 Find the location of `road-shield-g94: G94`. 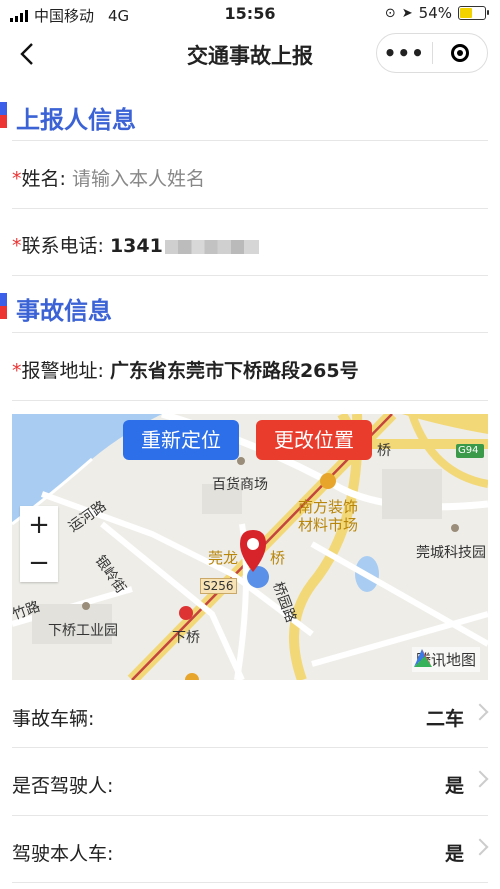

road-shield-g94: G94 is located at coordinates (468, 450).